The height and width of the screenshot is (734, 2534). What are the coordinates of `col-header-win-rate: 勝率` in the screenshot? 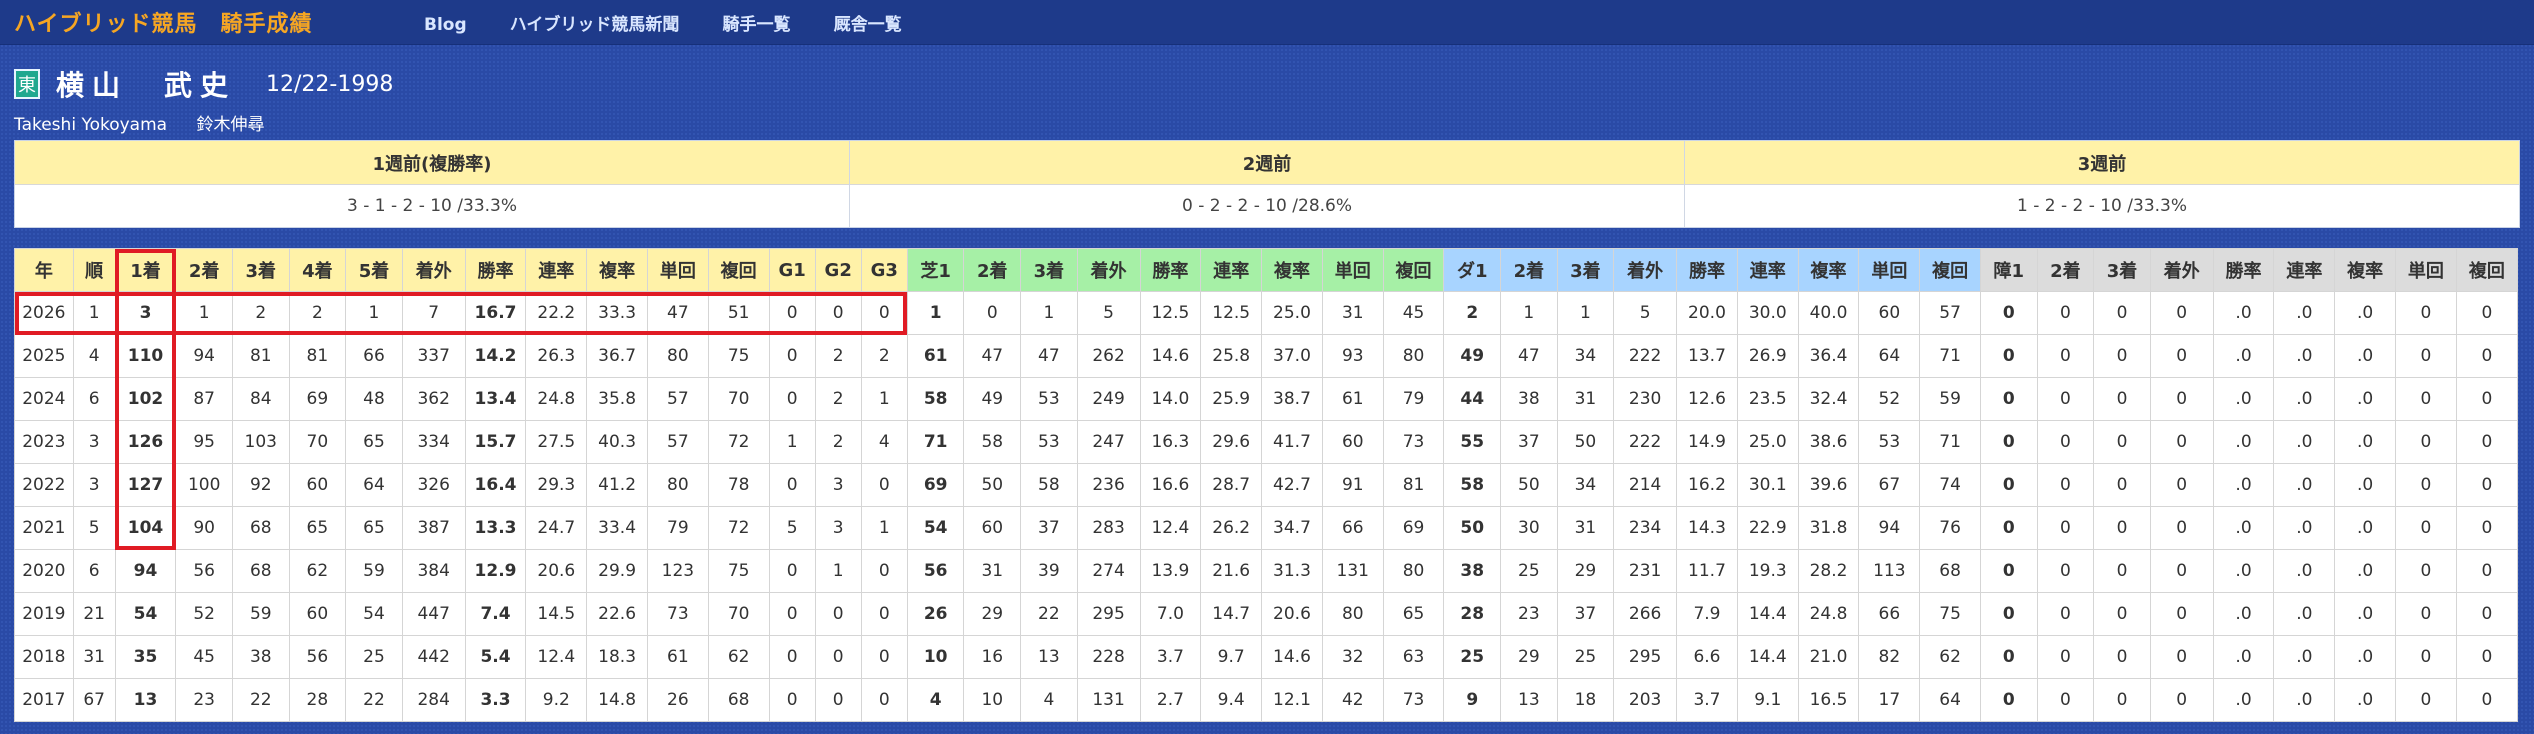 It's located at (495, 270).